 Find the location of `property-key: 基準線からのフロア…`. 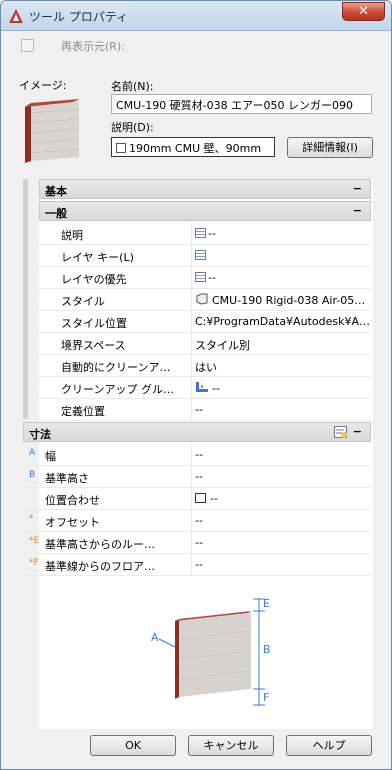

property-key: 基準線からのフロア… is located at coordinates (100, 566).